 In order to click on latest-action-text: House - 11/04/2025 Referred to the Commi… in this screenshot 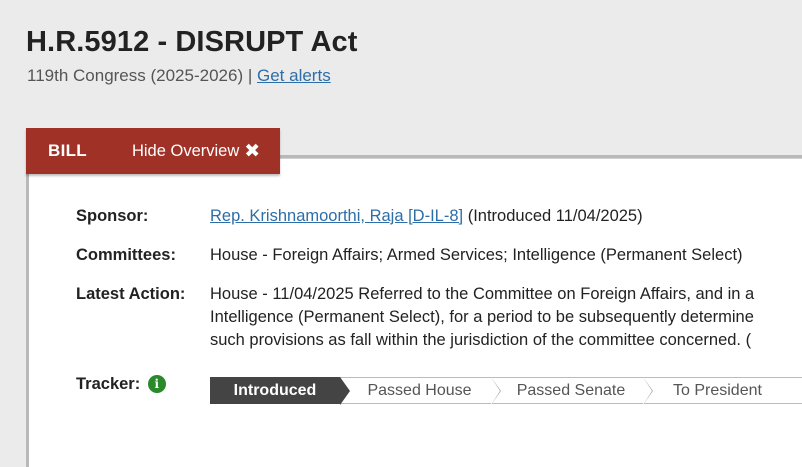, I will do `click(482, 317)`.